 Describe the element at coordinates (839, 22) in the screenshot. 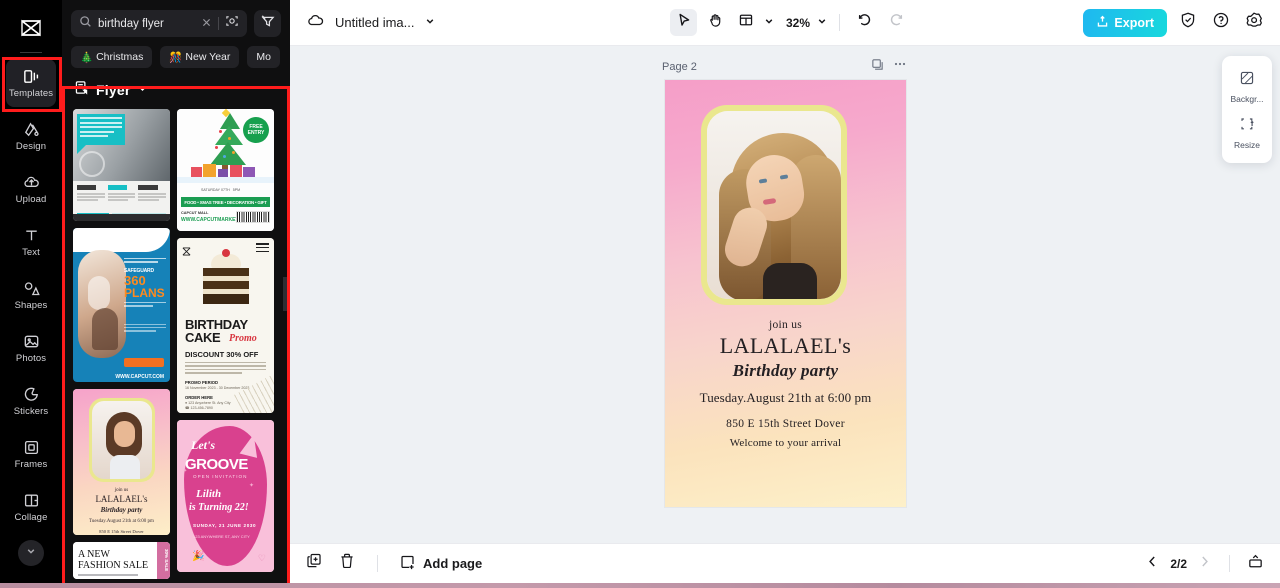

I see `toolbar-divider` at that location.